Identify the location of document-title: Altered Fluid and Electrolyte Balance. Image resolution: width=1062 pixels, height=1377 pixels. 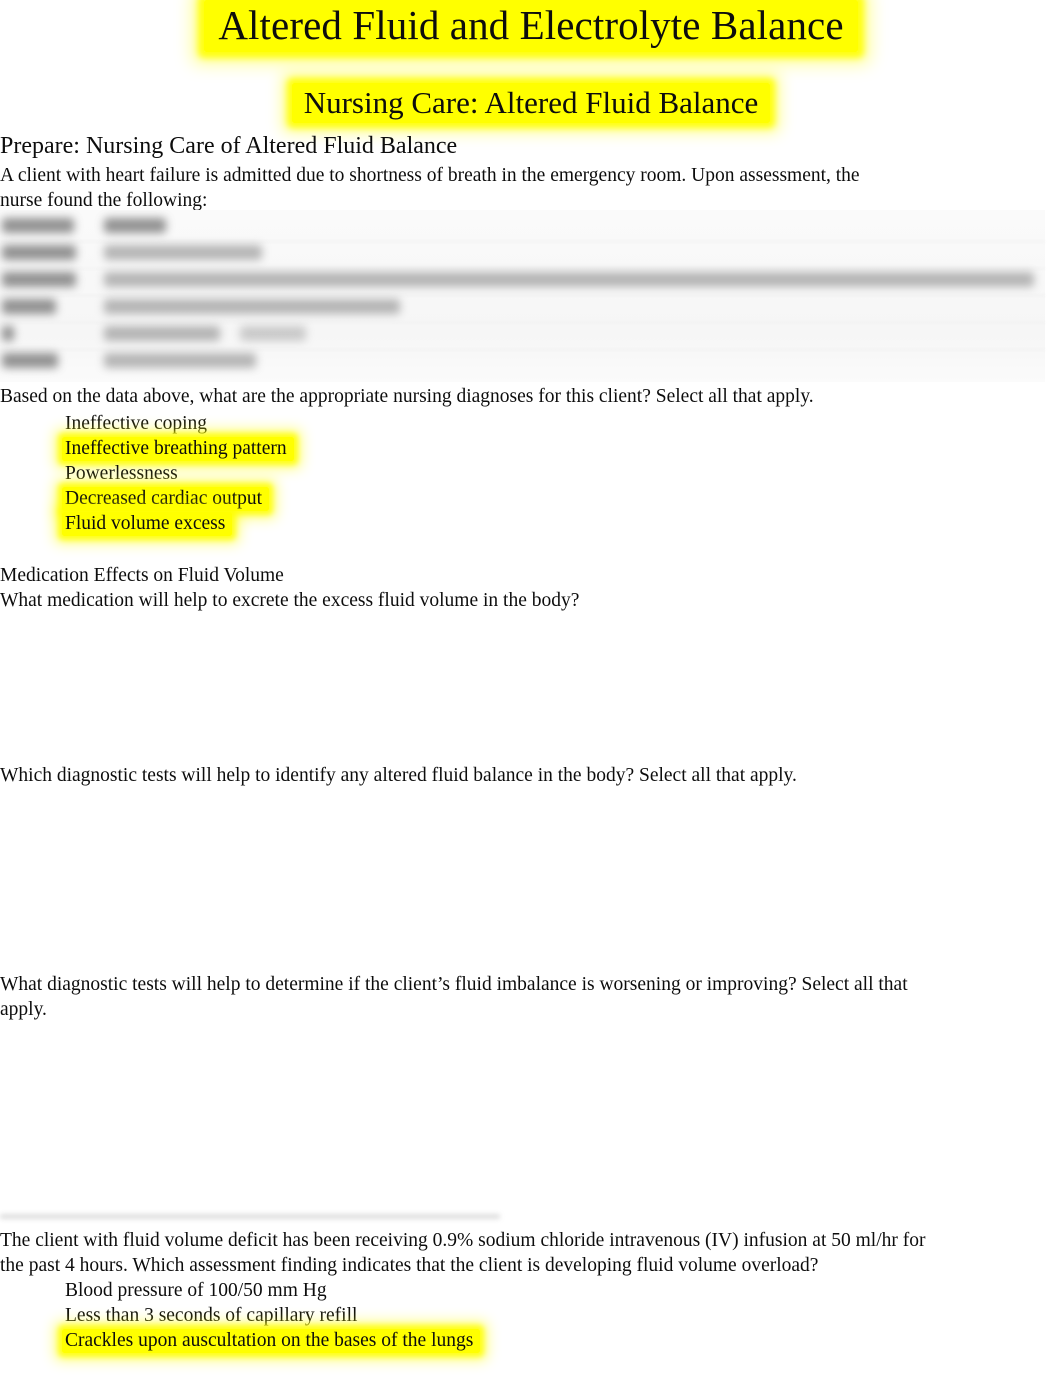
(531, 26).